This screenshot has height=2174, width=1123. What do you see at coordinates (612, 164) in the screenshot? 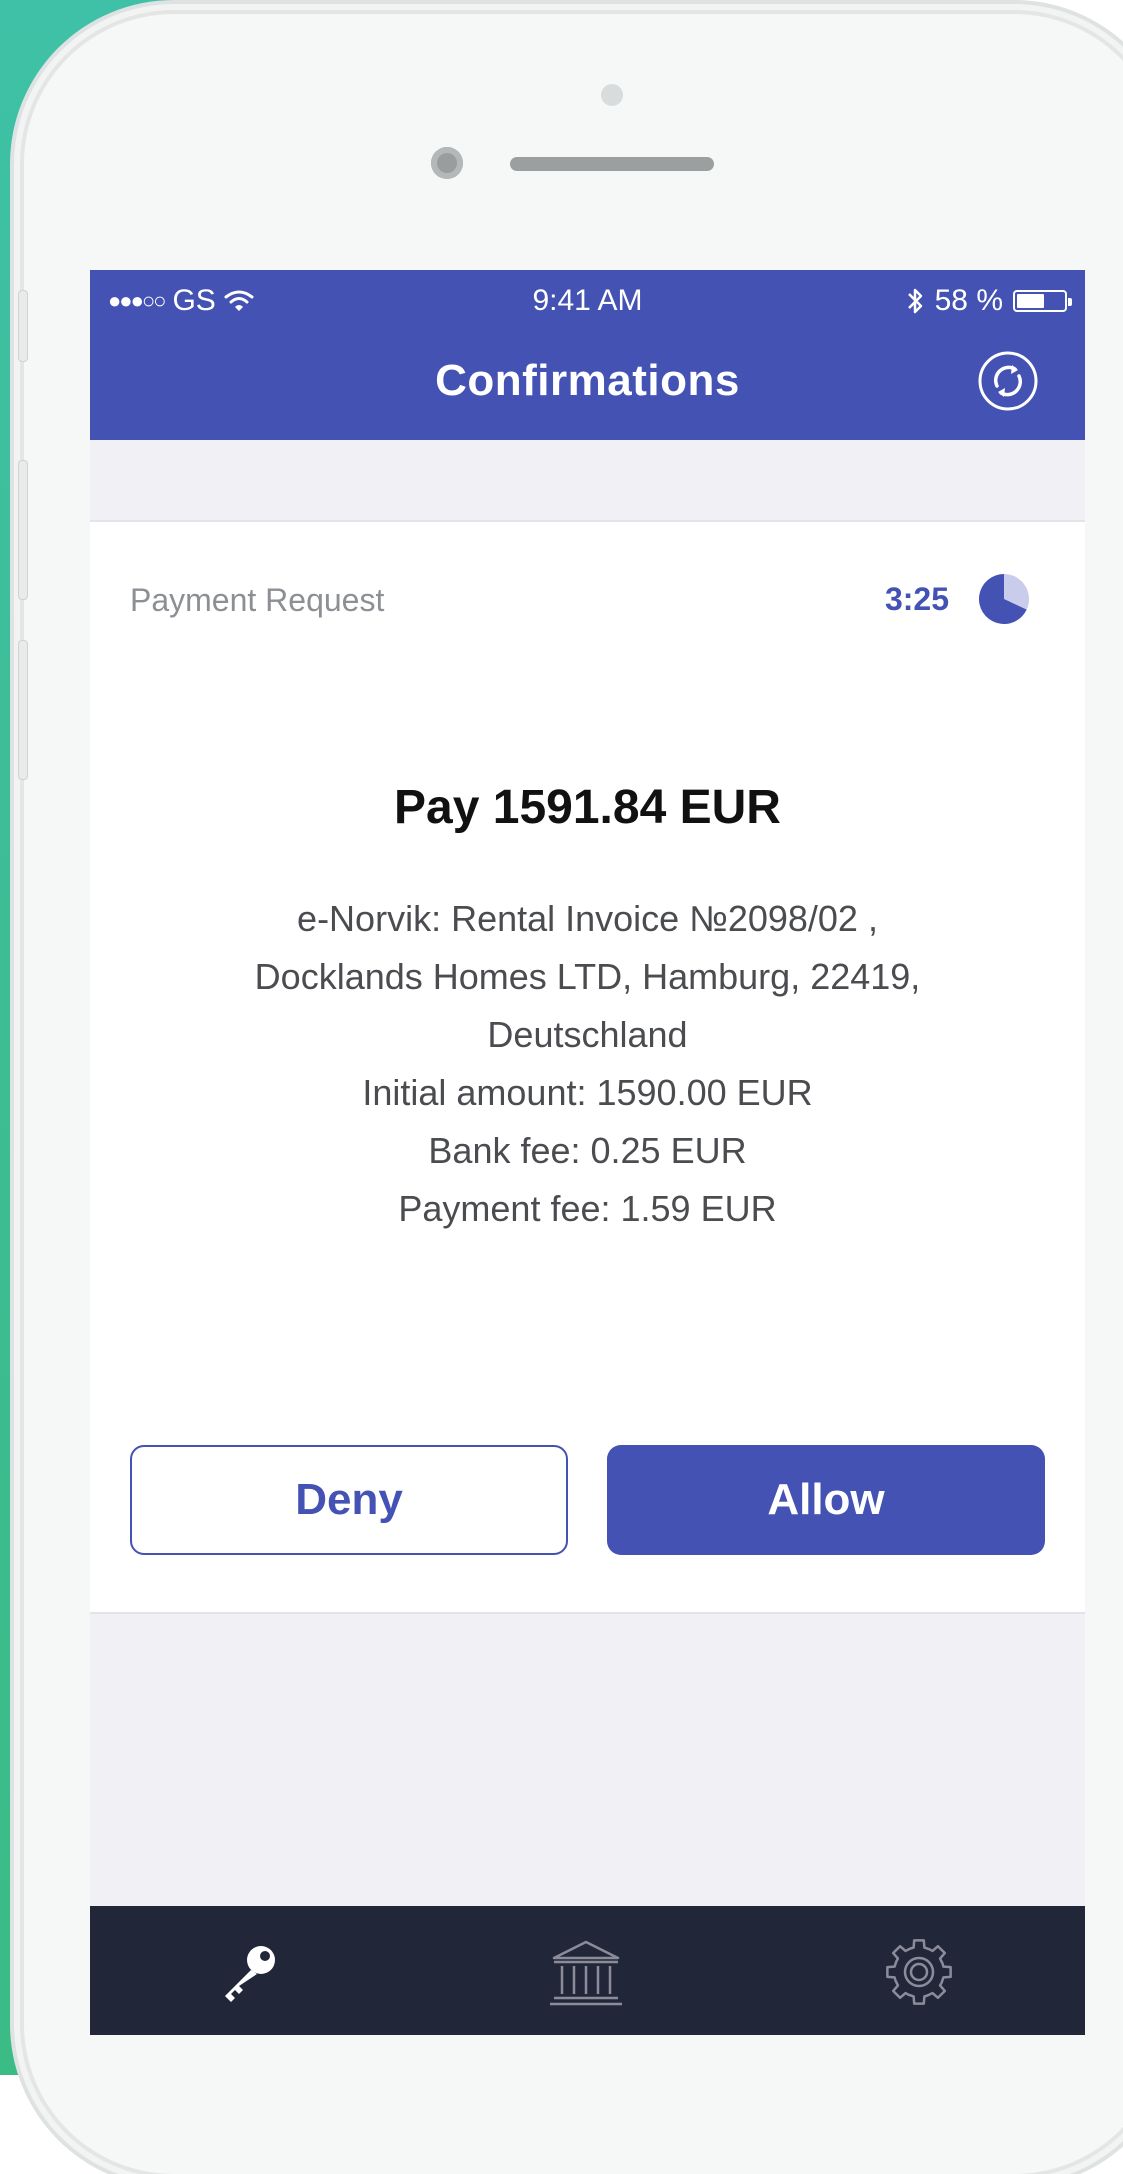
I see `earpiece-speaker` at bounding box center [612, 164].